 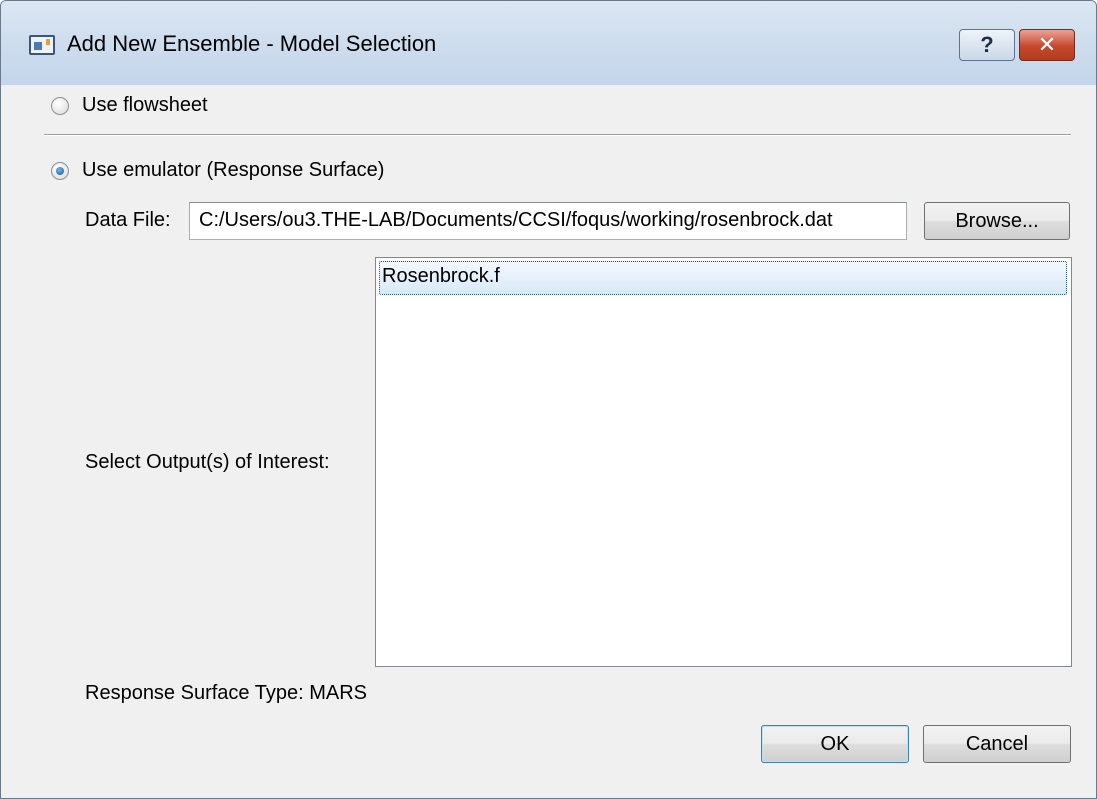 What do you see at coordinates (42, 45) in the screenshot?
I see `app-window-icon` at bounding box center [42, 45].